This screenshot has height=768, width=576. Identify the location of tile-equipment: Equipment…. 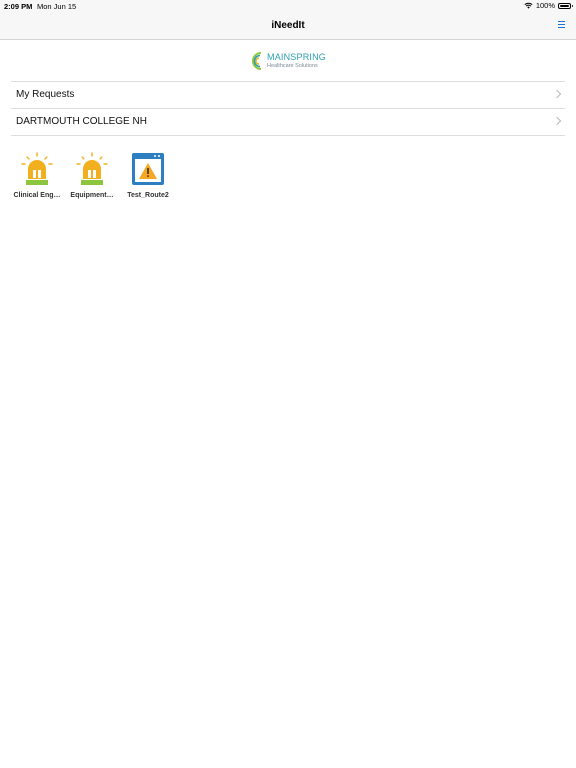
(92, 178).